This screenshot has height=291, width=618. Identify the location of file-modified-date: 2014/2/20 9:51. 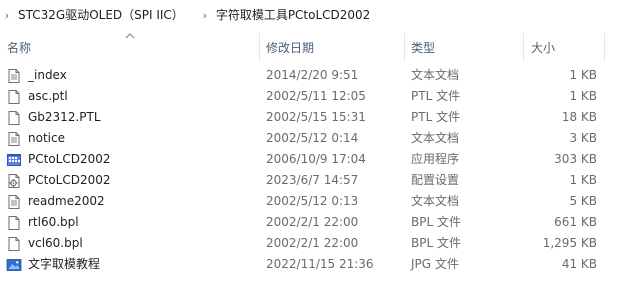
(312, 75).